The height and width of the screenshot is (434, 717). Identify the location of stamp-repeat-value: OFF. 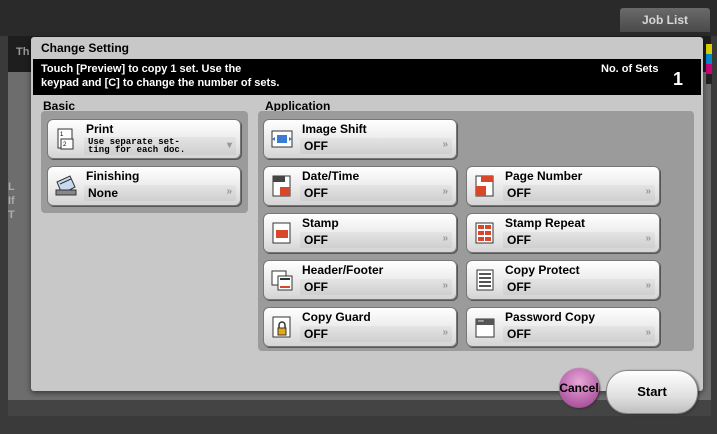
(519, 240).